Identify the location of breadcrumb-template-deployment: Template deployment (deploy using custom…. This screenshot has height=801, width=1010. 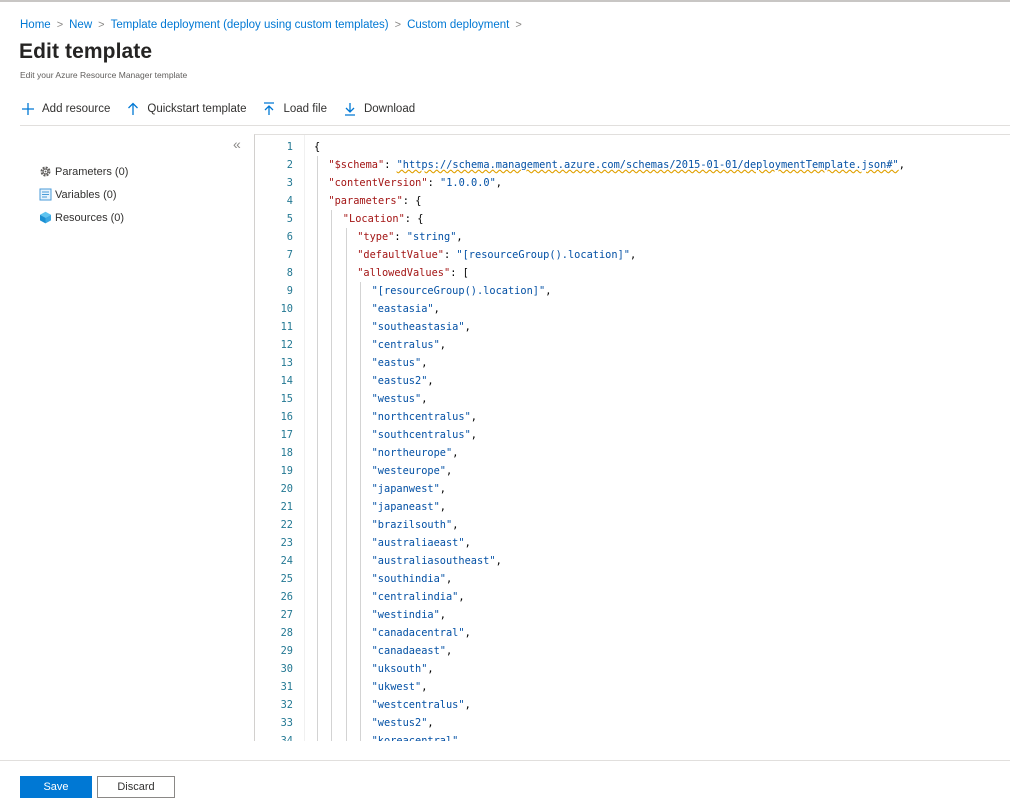
(250, 25).